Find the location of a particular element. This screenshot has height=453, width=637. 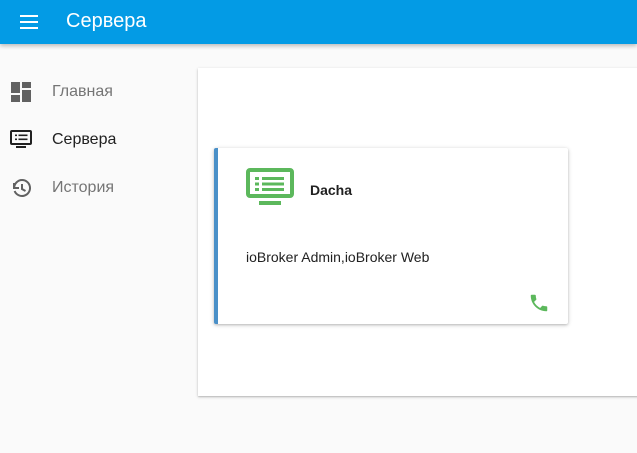

sidebar-item-label: Главная is located at coordinates (82, 91).